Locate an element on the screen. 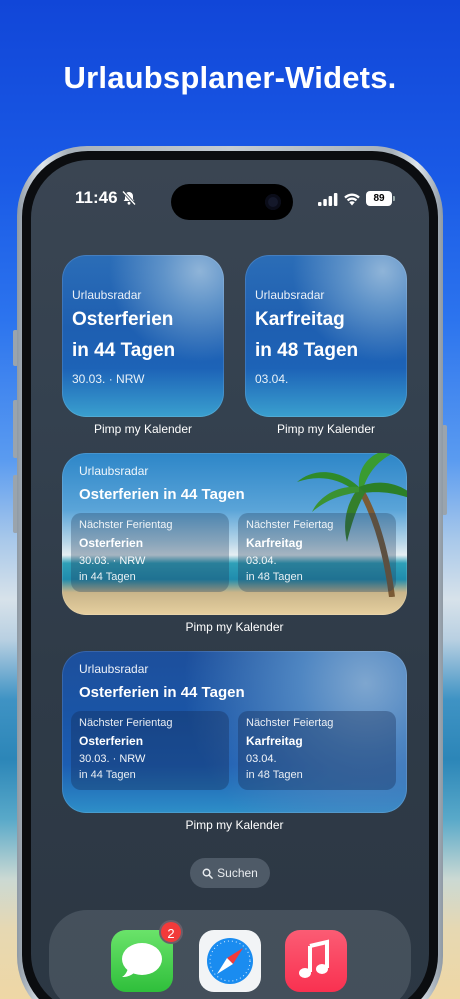 The image size is (460, 999). messages-badge: 2 is located at coordinates (171, 932).